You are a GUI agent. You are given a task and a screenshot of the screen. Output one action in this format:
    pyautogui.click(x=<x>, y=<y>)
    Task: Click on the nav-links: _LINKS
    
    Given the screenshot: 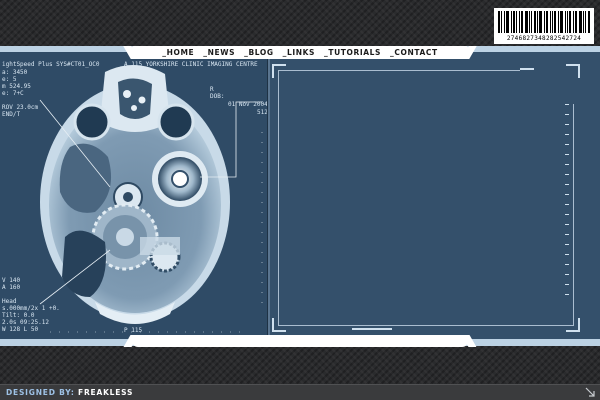 What is the action you would take?
    pyautogui.click(x=299, y=52)
    